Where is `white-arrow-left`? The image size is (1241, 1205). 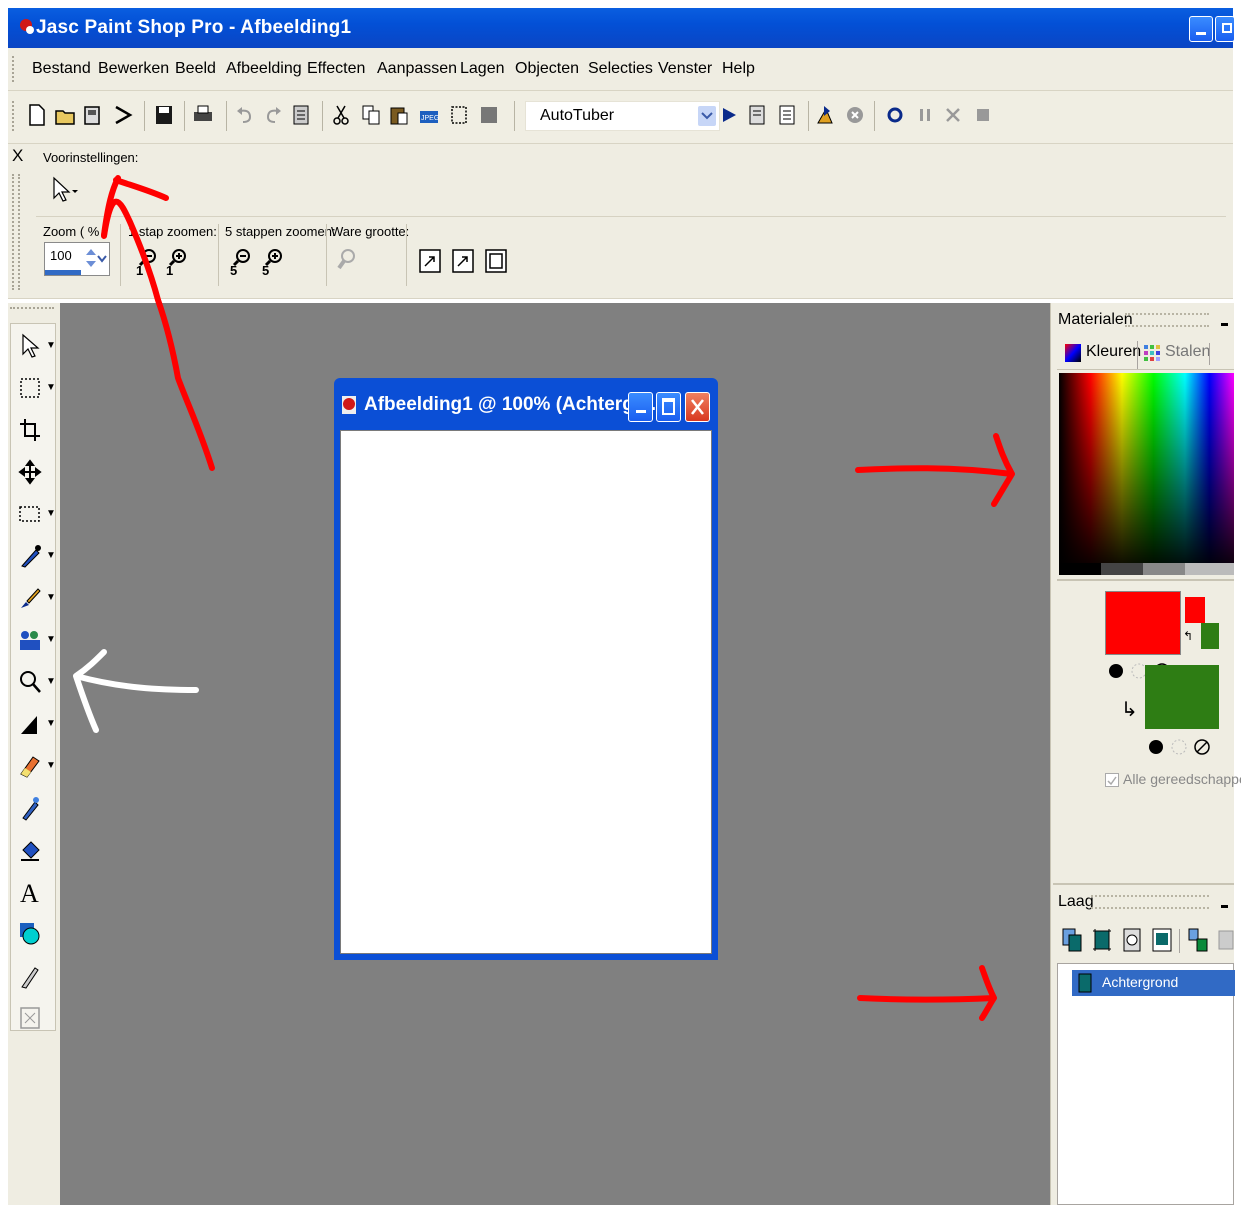 white-arrow-left is located at coordinates (136, 691).